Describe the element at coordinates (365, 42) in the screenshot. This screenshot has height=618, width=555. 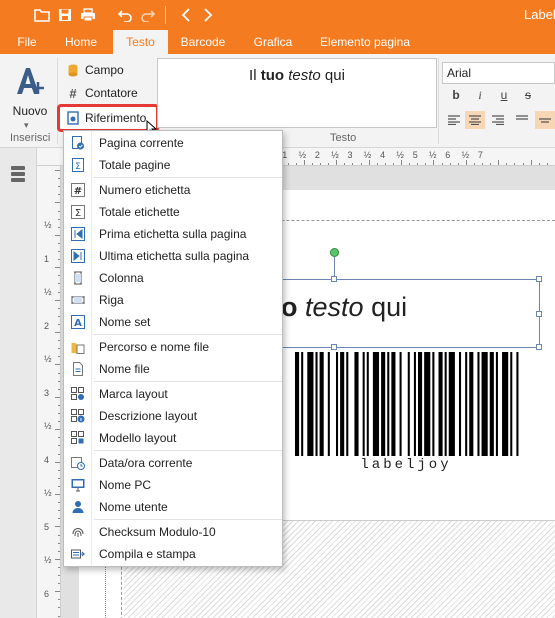
I see `tab-elemento-pagina: Elemento pagina` at that location.